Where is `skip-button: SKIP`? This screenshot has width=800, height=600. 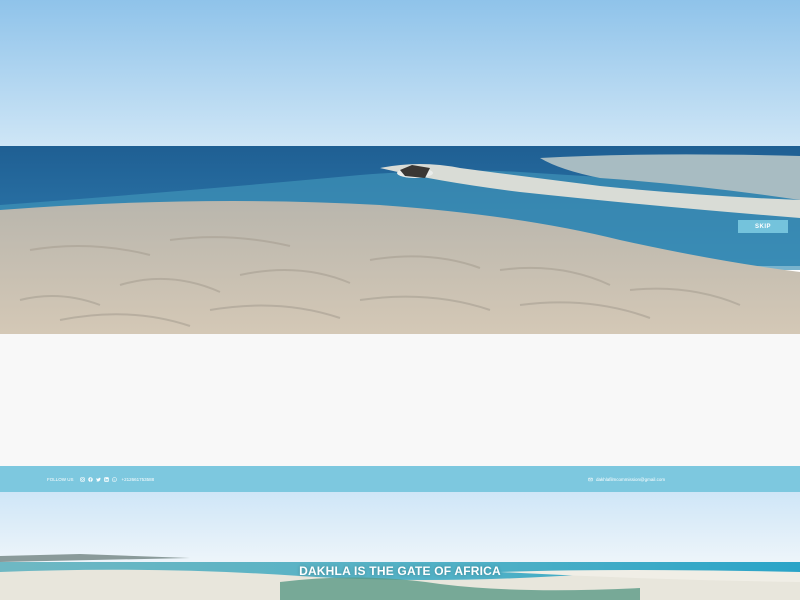 skip-button: SKIP is located at coordinates (763, 226).